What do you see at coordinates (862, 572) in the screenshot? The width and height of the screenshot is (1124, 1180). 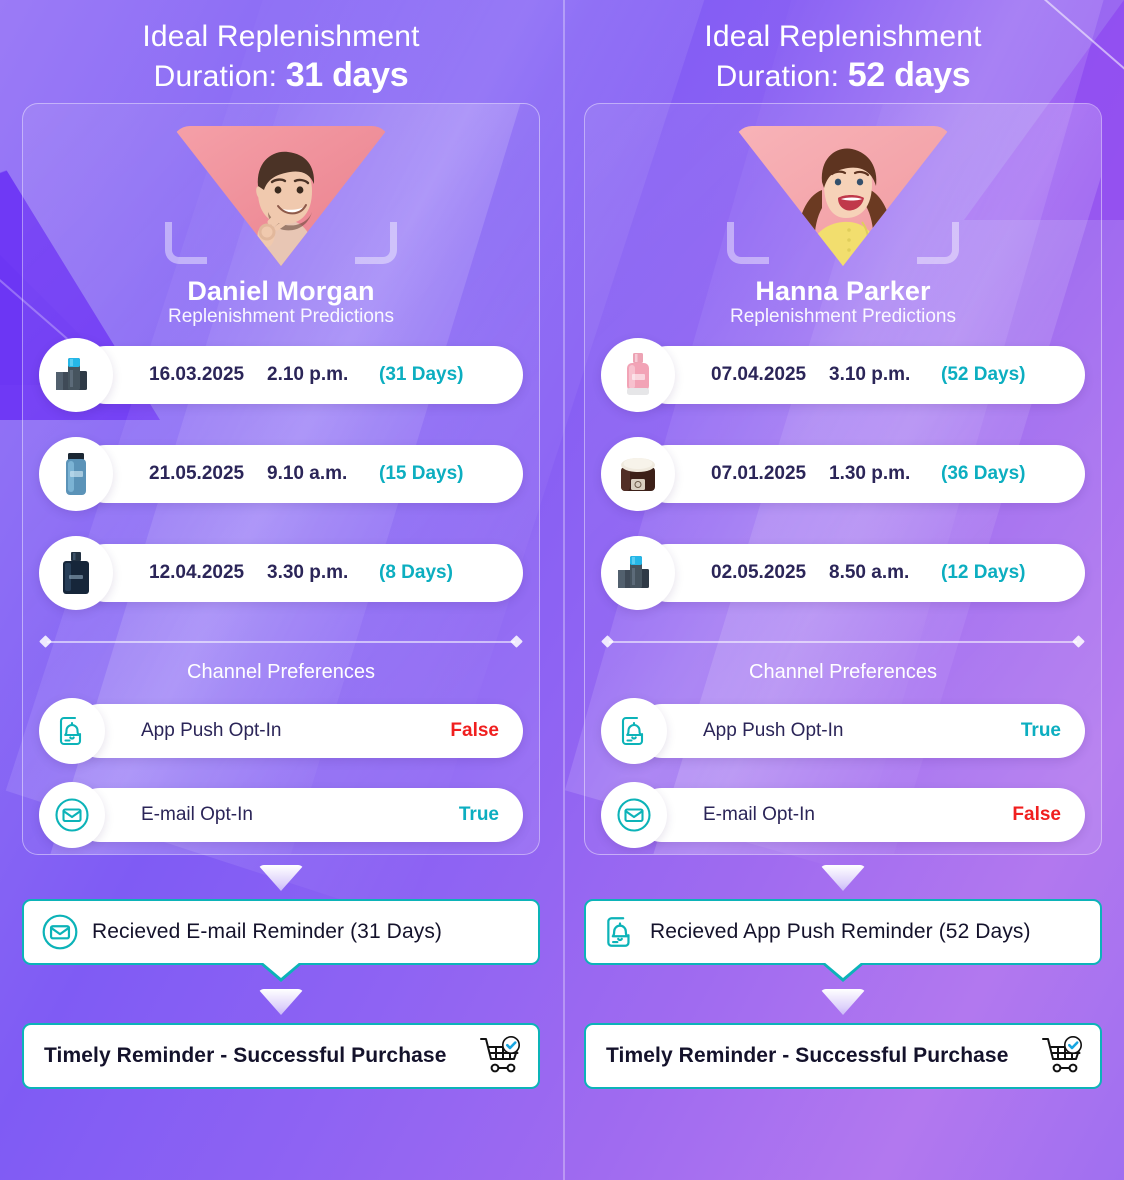 I see `prediction-pill: 02.05.2025 8.50 a.m. (12 Days)` at bounding box center [862, 572].